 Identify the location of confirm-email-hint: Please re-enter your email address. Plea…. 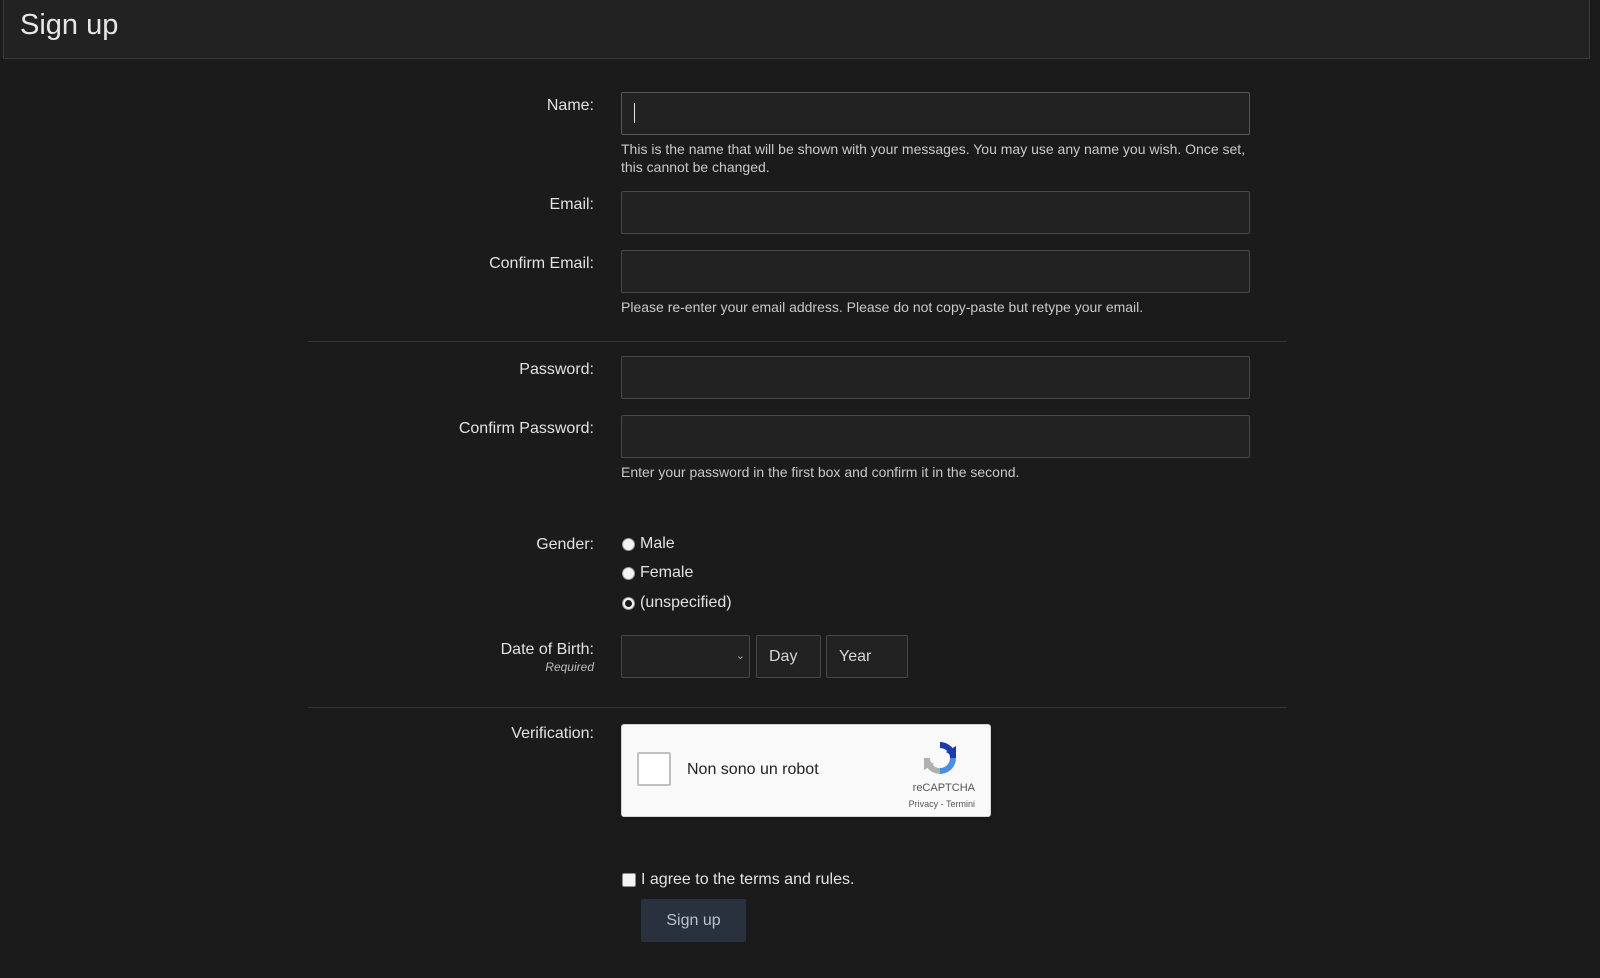
(882, 307).